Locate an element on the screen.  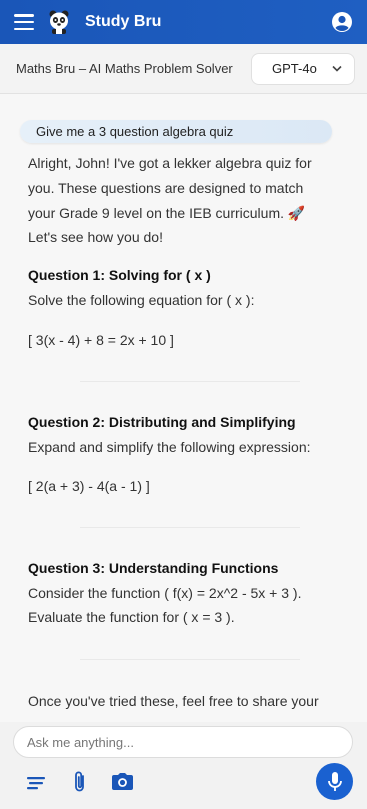
page-title: Maths Bru – AI Maths Problem Solver is located at coordinates (124, 68).